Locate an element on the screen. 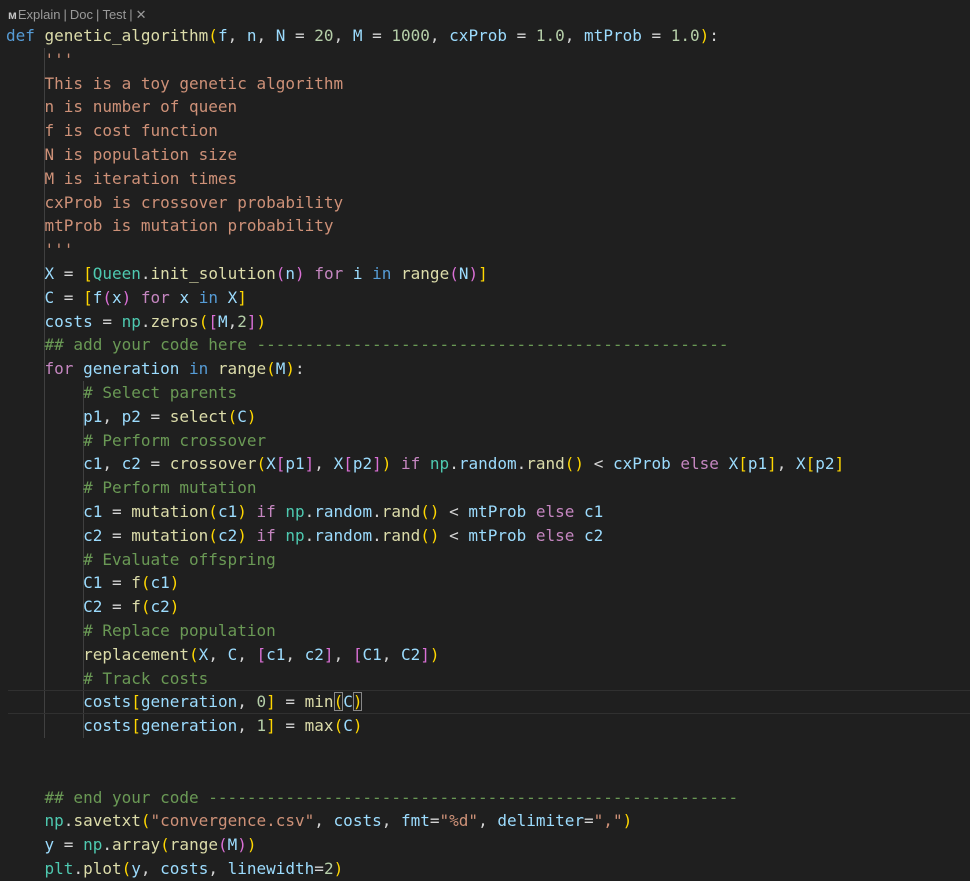  code-line: # Track costs is located at coordinates (485, 679).